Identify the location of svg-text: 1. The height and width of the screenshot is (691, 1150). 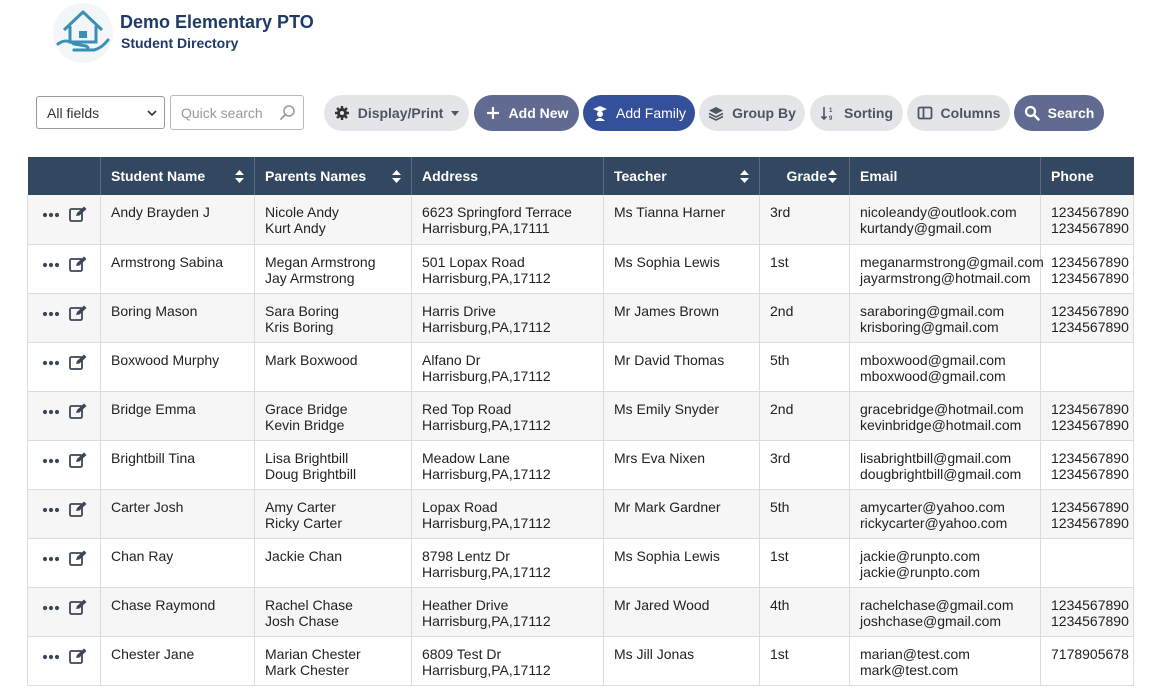
(831, 111).